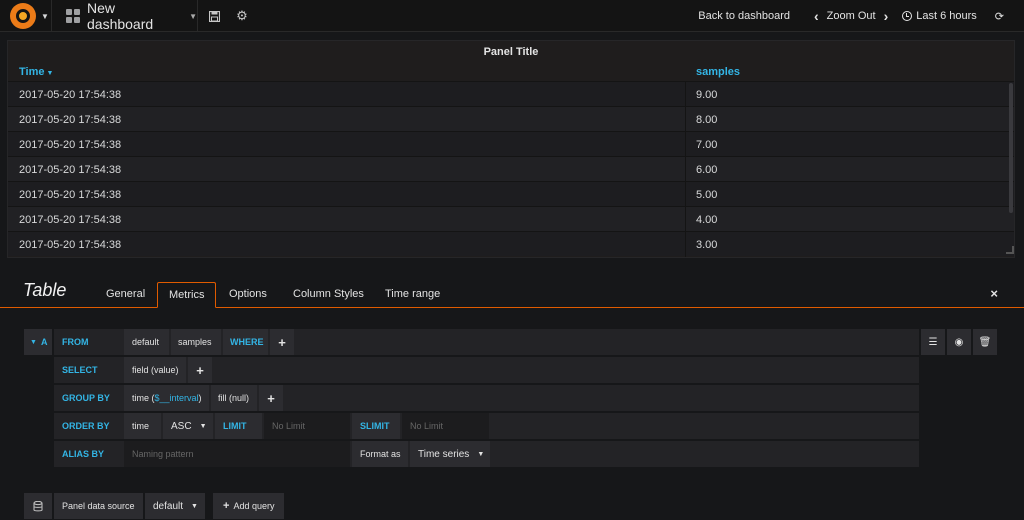 The image size is (1024, 520). What do you see at coordinates (380, 454) in the screenshot?
I see `format-as-label: Format as` at bounding box center [380, 454].